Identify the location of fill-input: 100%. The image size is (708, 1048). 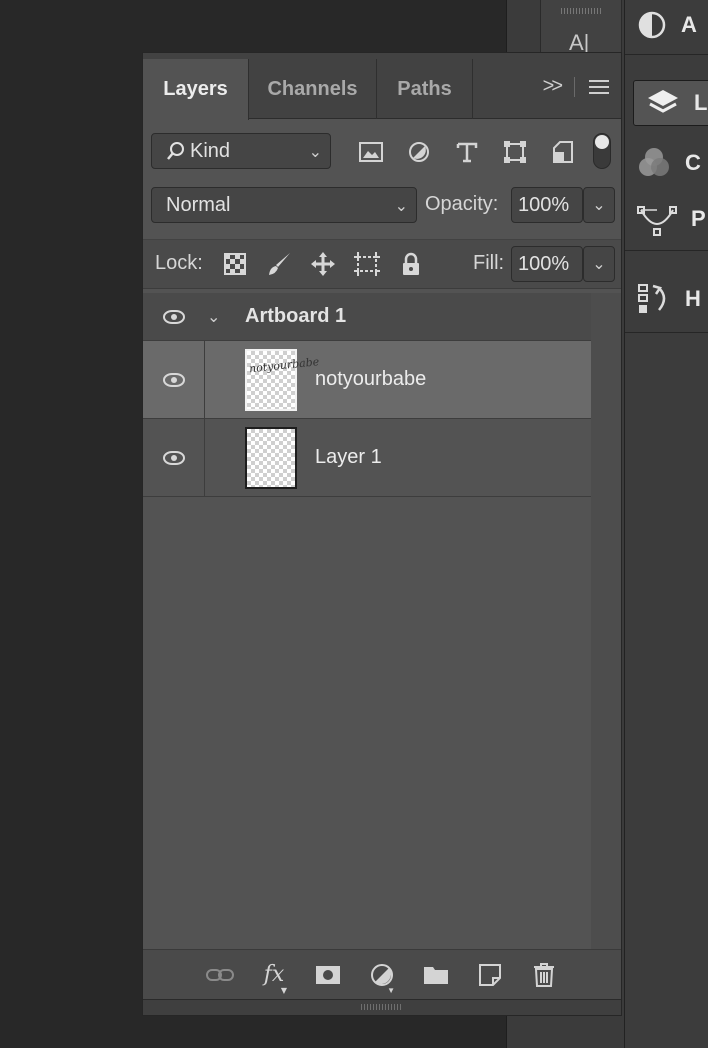
(547, 264).